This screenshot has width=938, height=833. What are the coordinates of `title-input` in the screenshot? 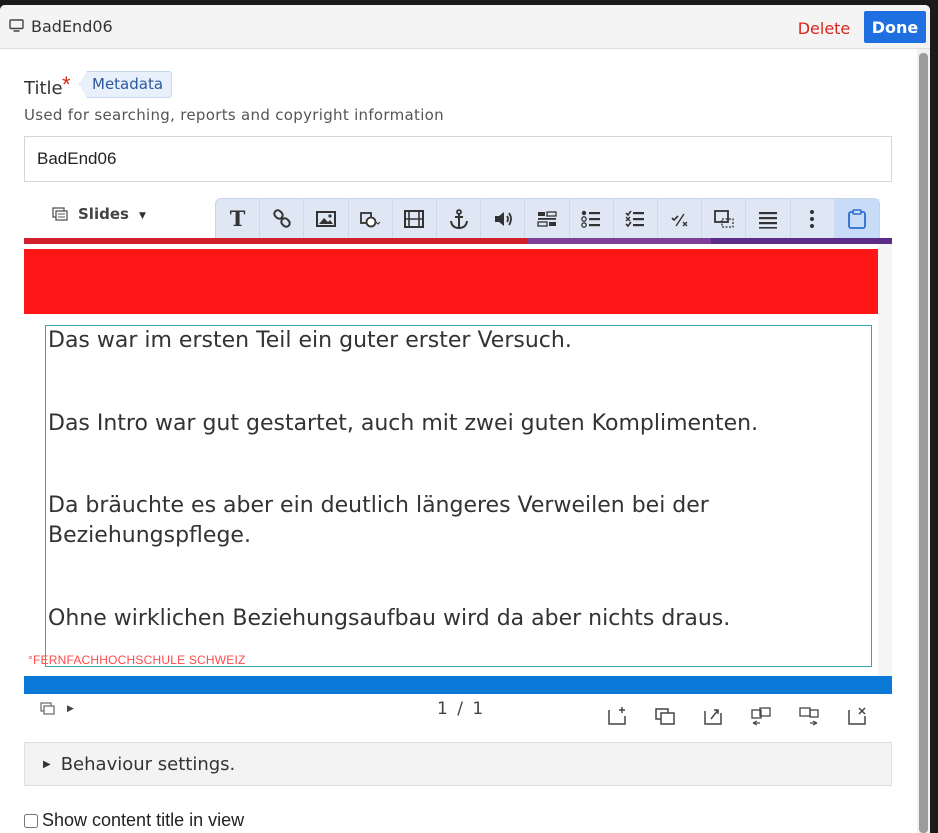 It's located at (458, 159).